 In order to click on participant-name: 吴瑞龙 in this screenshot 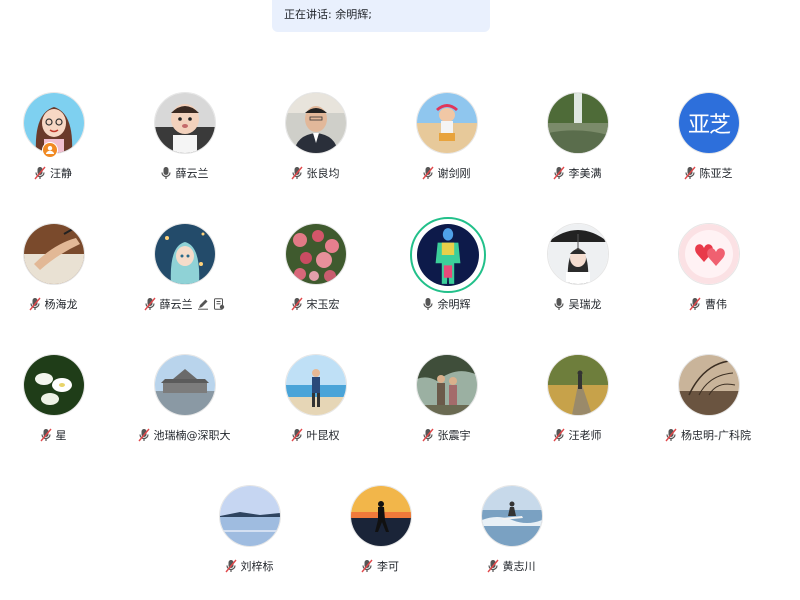, I will do `click(585, 304)`.